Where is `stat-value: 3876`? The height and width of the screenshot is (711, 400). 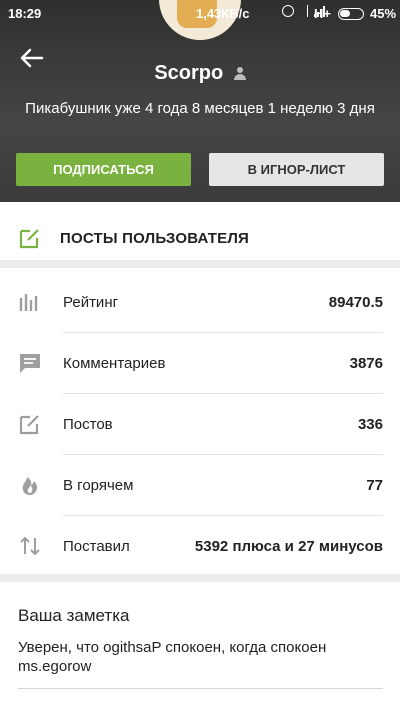 stat-value: 3876 is located at coordinates (366, 363).